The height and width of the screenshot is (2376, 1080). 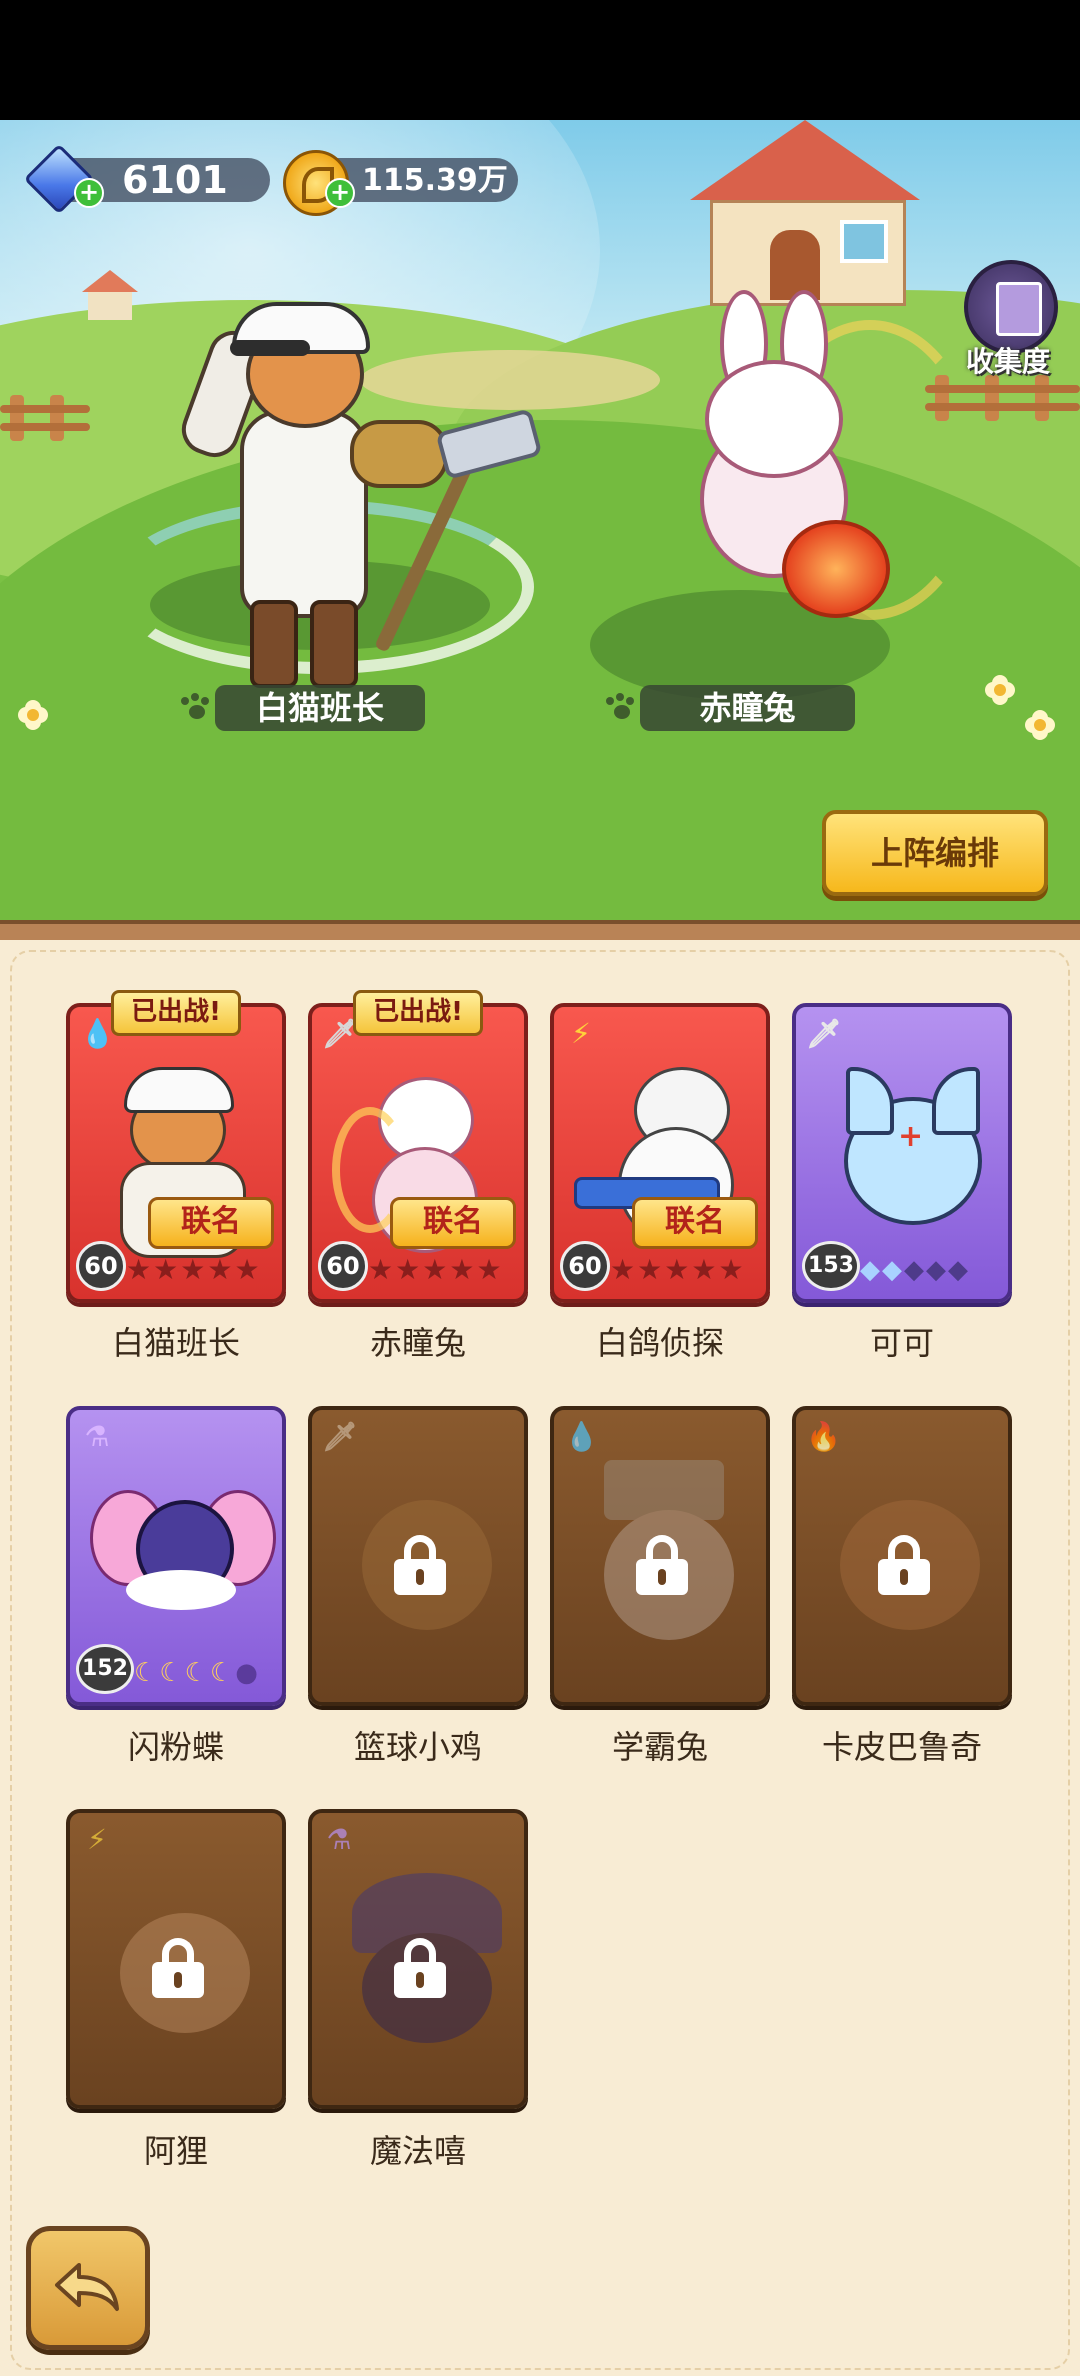 What do you see at coordinates (935, 853) in the screenshot?
I see `formation-button: 上阵编排` at bounding box center [935, 853].